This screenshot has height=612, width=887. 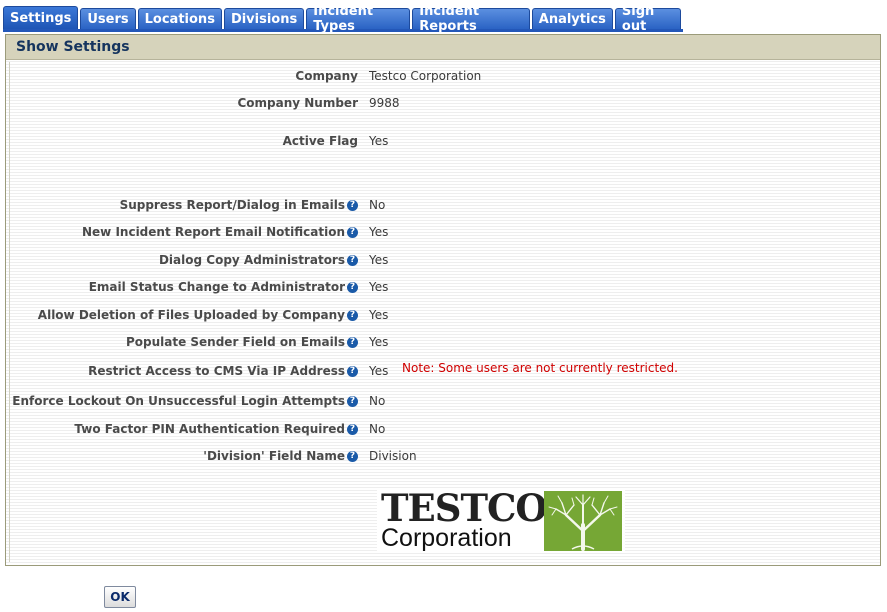 I want to click on setting-label: Company, so click(x=326, y=76).